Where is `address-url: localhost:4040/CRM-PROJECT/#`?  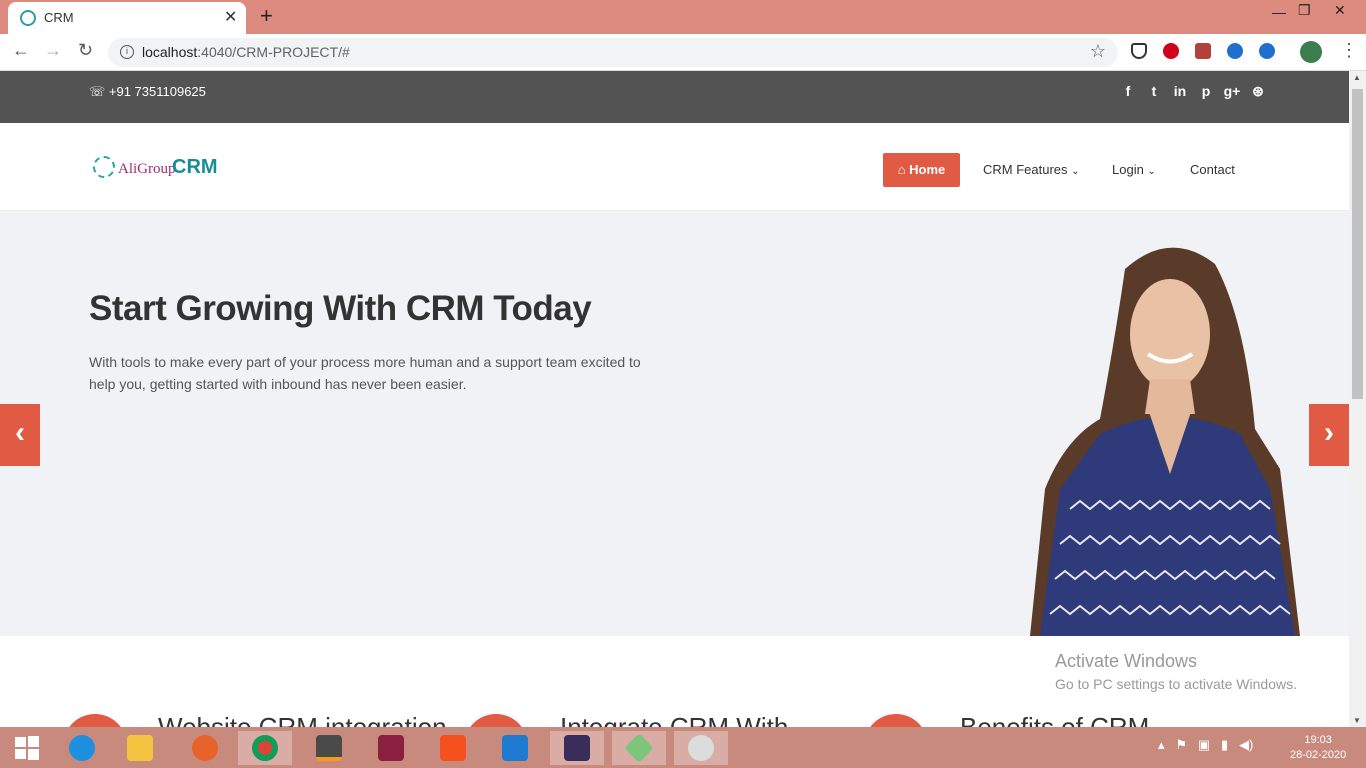
address-url: localhost:4040/CRM-PROJECT/# is located at coordinates (246, 52).